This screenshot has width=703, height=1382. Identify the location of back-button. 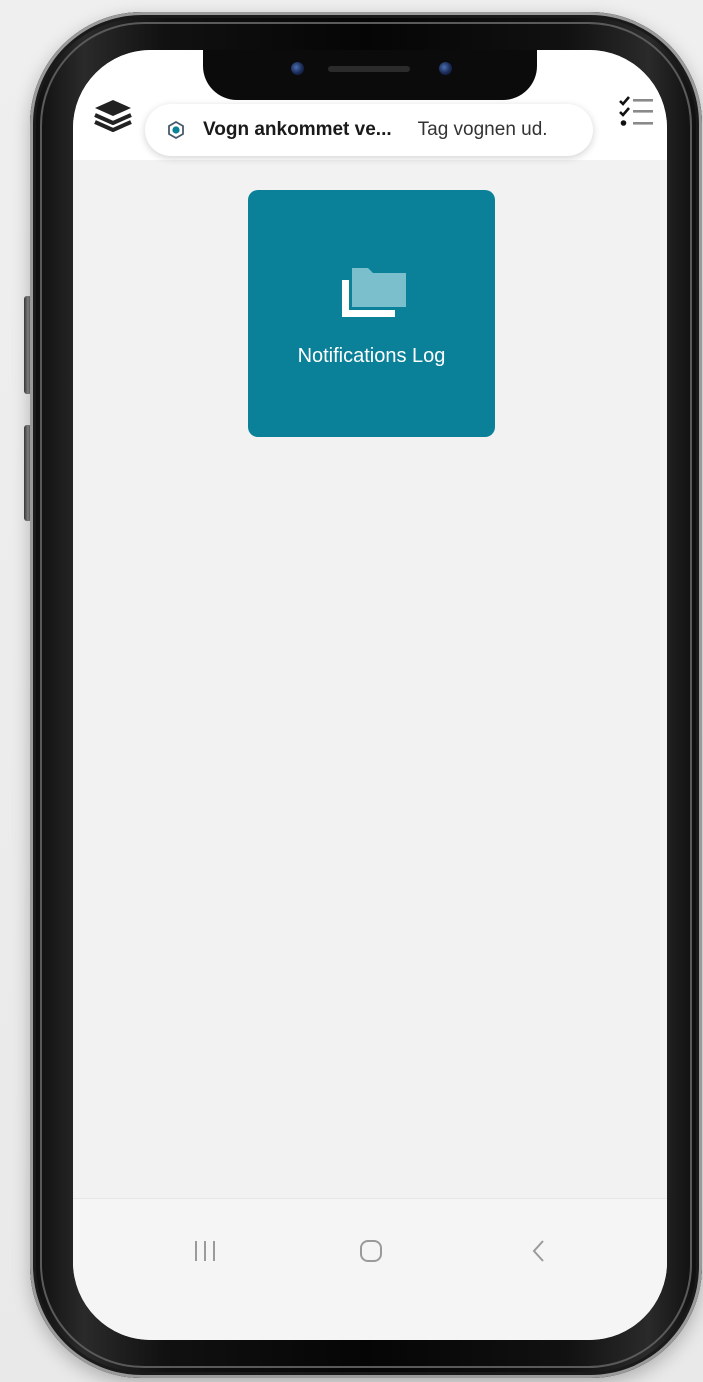
(539, 1251).